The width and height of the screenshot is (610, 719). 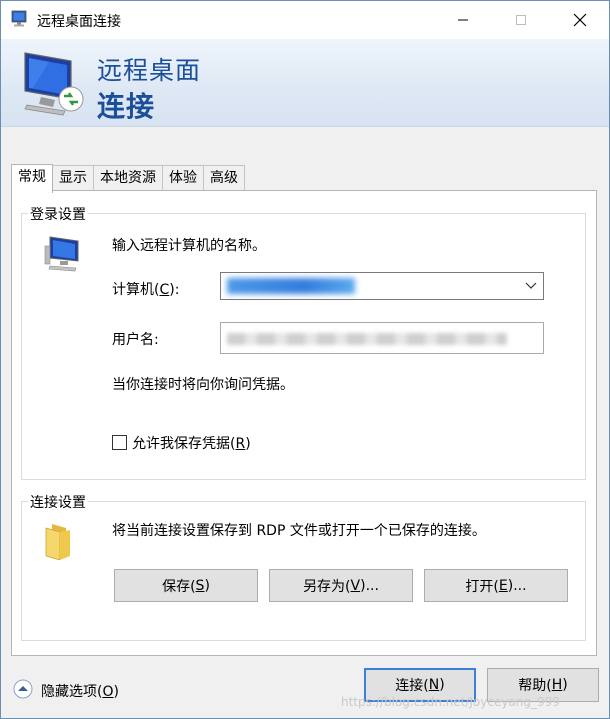 I want to click on save-credentials-label: 允许我保存凭据(R), so click(x=191, y=443).